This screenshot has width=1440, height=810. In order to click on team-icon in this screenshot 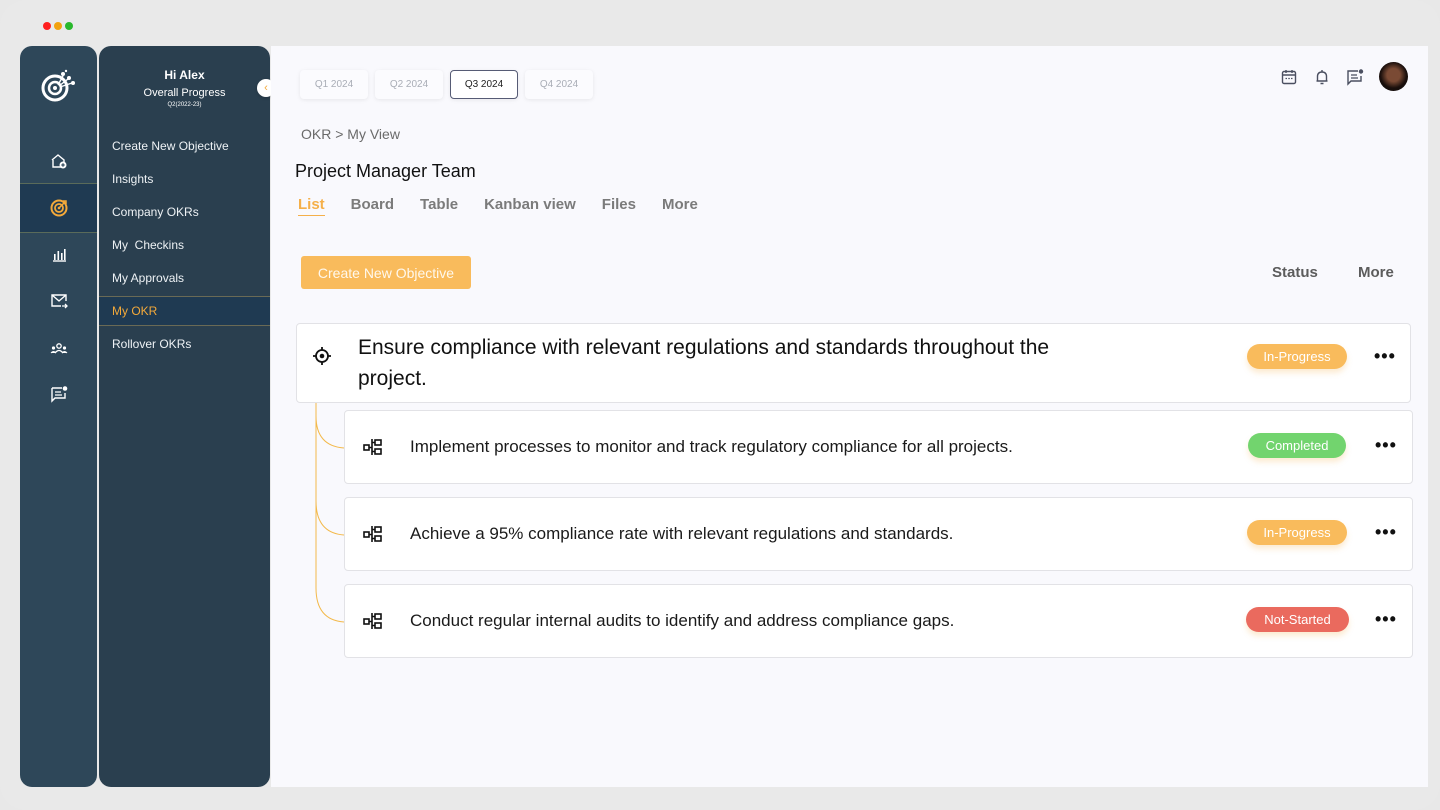, I will do `click(58, 348)`.